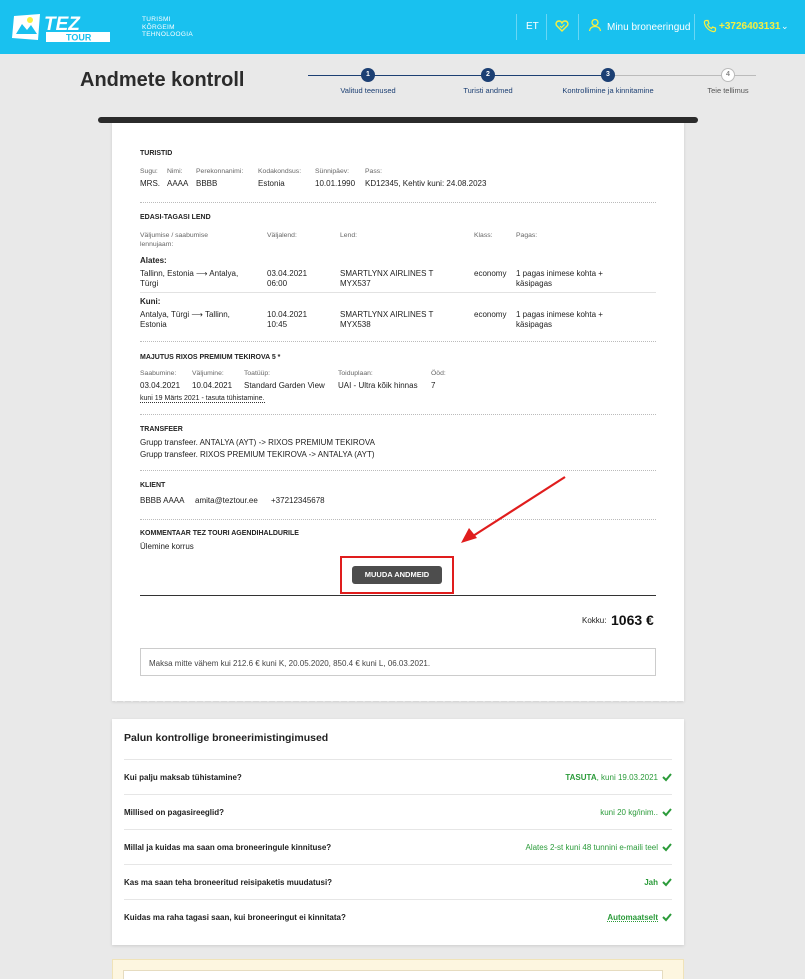  I want to click on step-2-label: Turisti andmed, so click(487, 90).